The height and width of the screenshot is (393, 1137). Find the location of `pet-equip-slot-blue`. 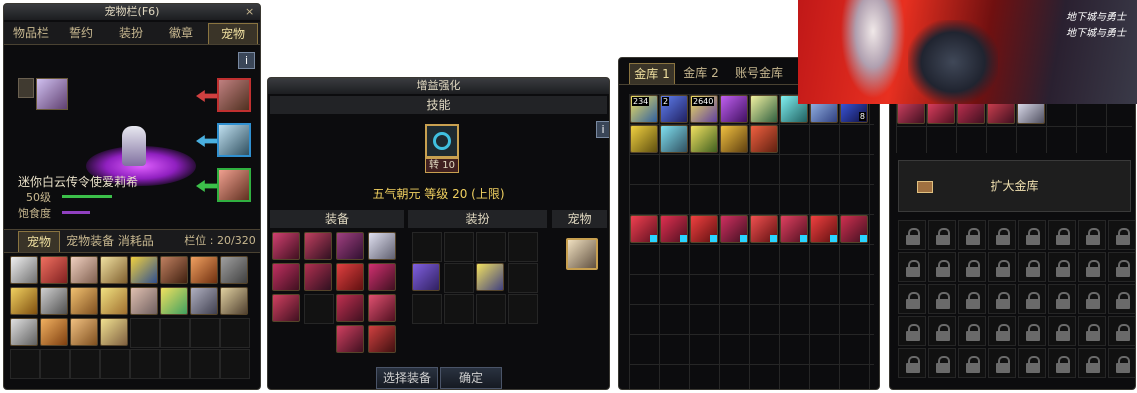

pet-equip-slot-blue is located at coordinates (234, 140).